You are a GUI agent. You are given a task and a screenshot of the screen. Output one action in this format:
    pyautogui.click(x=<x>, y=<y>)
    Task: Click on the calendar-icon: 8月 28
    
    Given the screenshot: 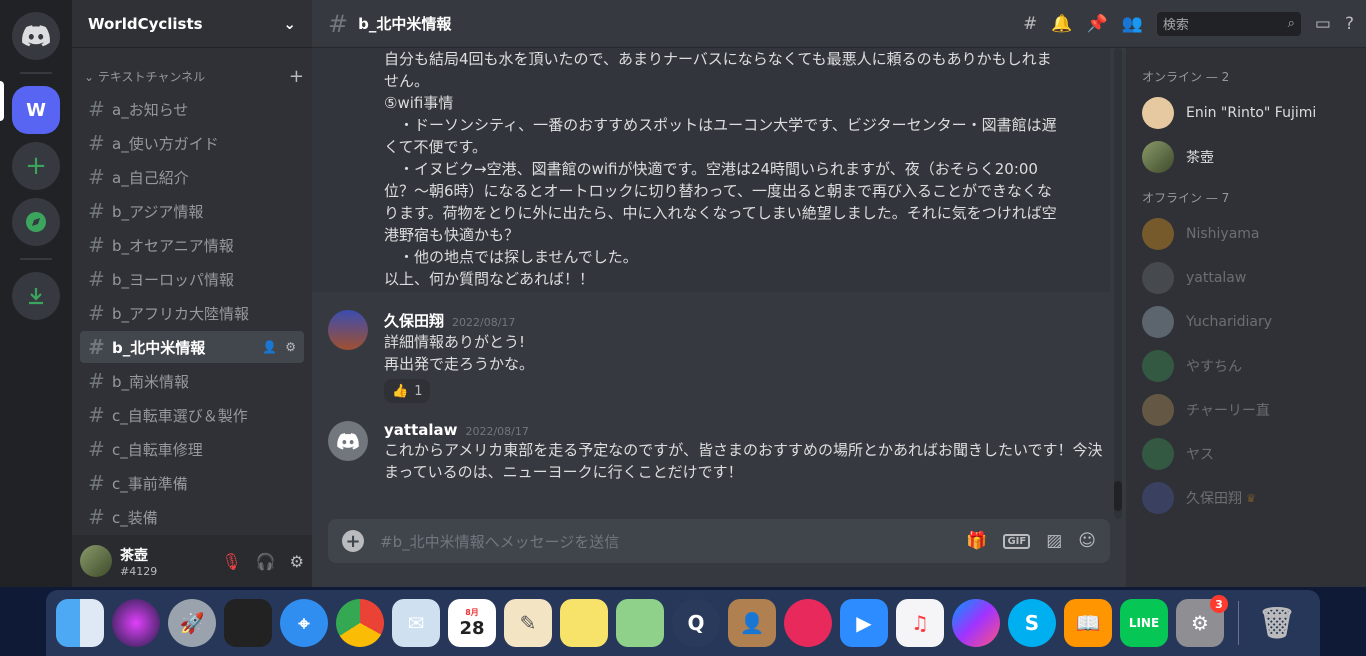 What is the action you would take?
    pyautogui.click(x=472, y=623)
    